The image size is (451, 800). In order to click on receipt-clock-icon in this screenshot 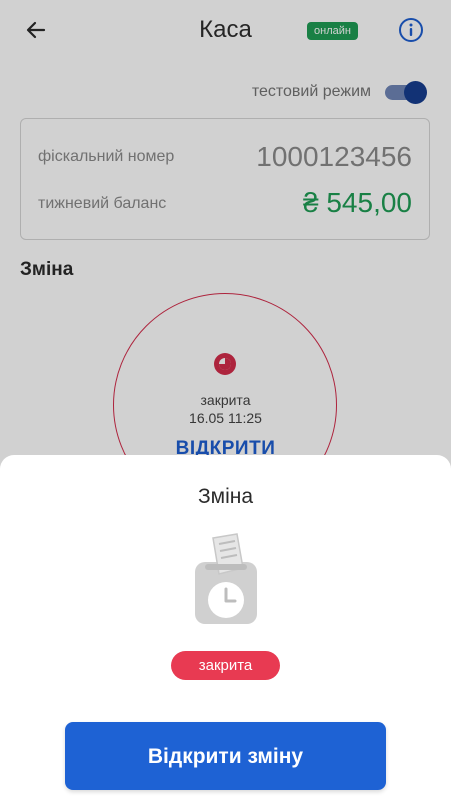, I will do `click(226, 578)`.